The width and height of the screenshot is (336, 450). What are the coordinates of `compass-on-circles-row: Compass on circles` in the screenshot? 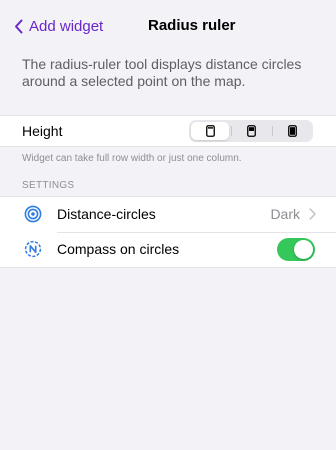 It's located at (168, 249).